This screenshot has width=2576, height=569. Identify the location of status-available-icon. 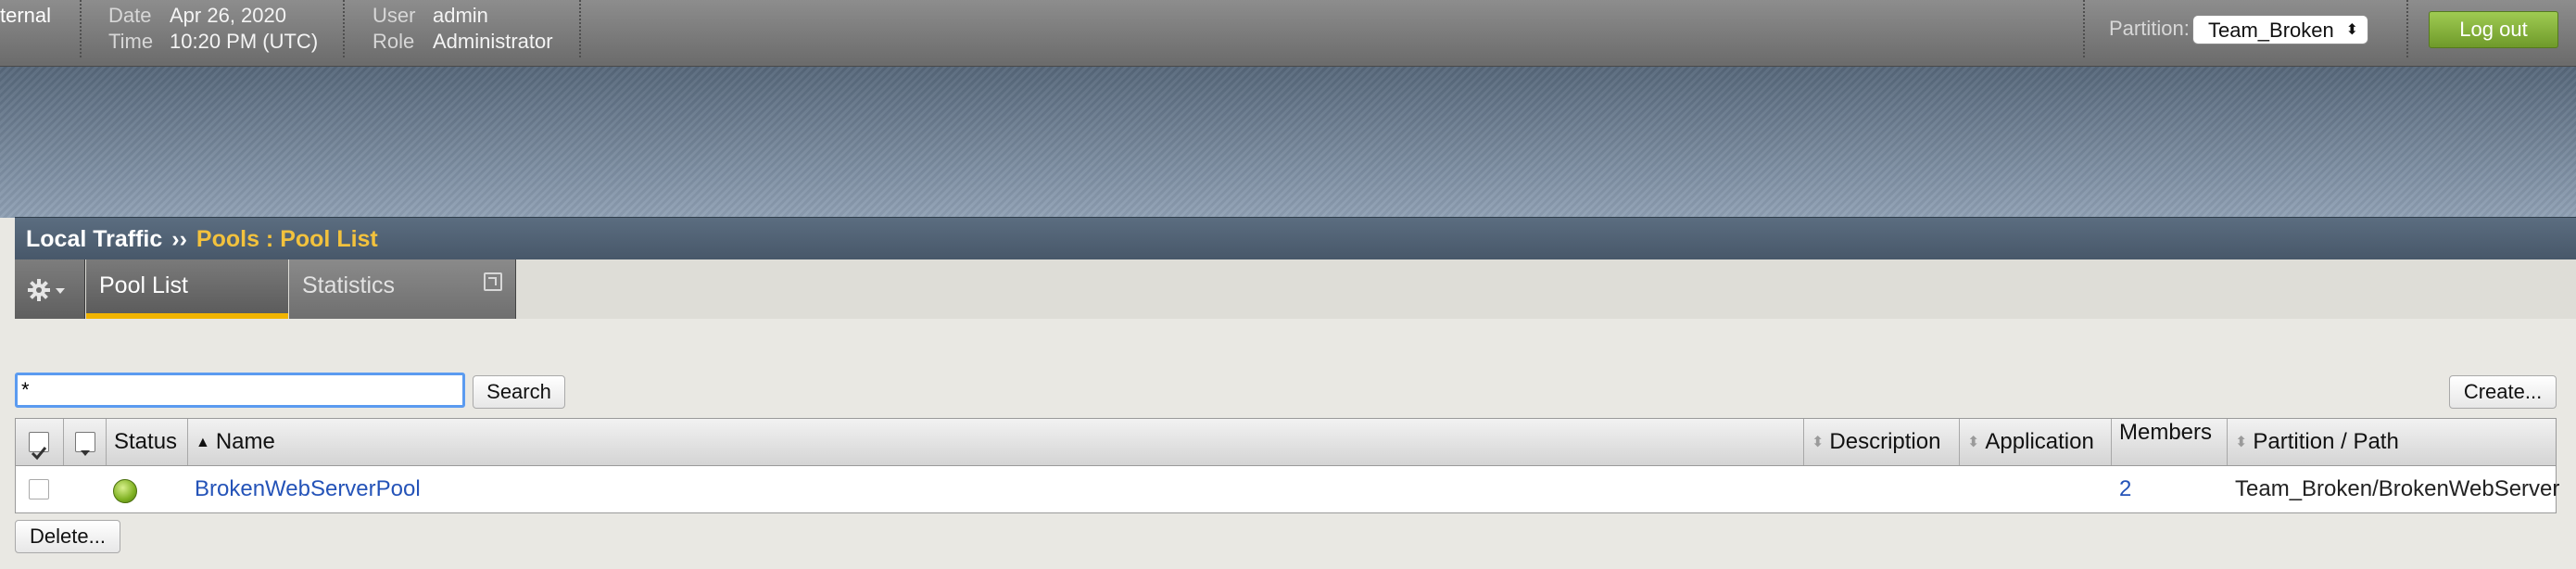
(125, 491).